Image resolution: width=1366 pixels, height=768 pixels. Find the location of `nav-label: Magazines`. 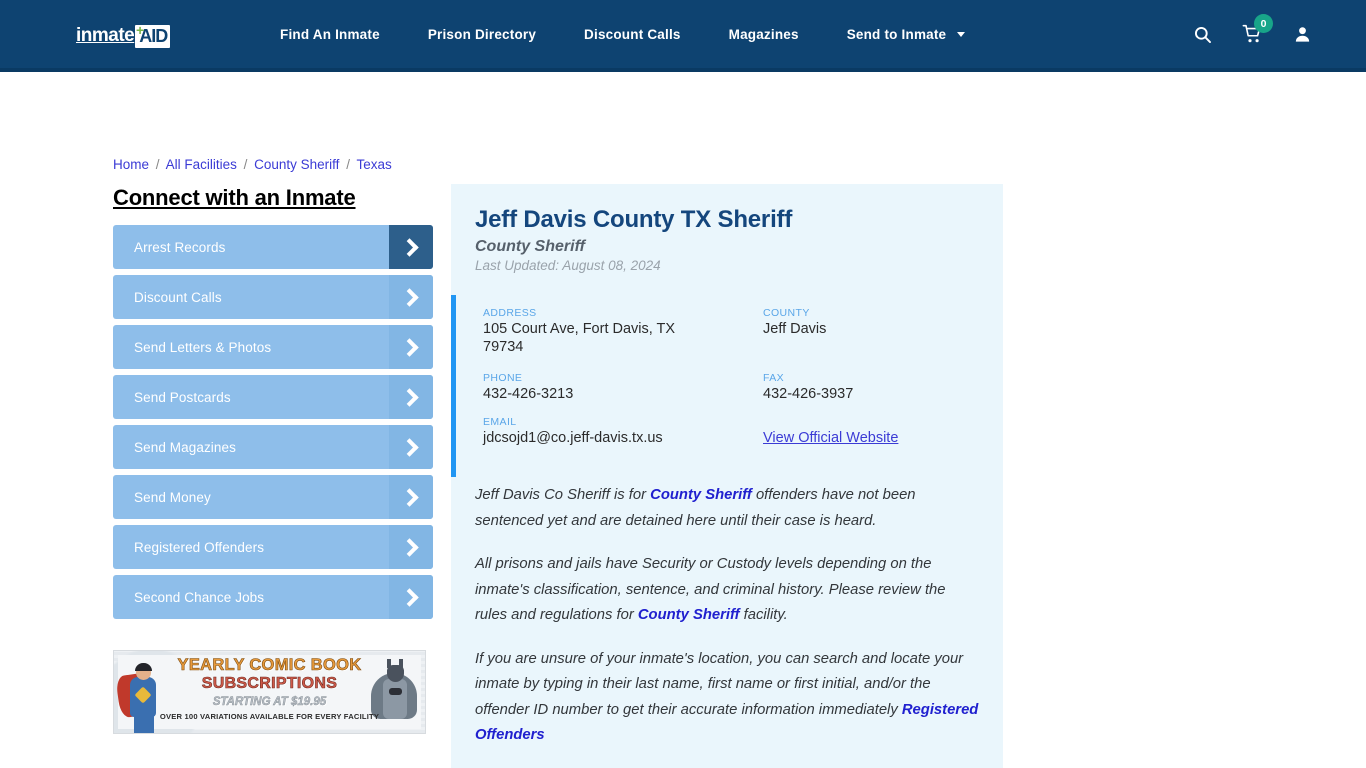

nav-label: Magazines is located at coordinates (763, 34).